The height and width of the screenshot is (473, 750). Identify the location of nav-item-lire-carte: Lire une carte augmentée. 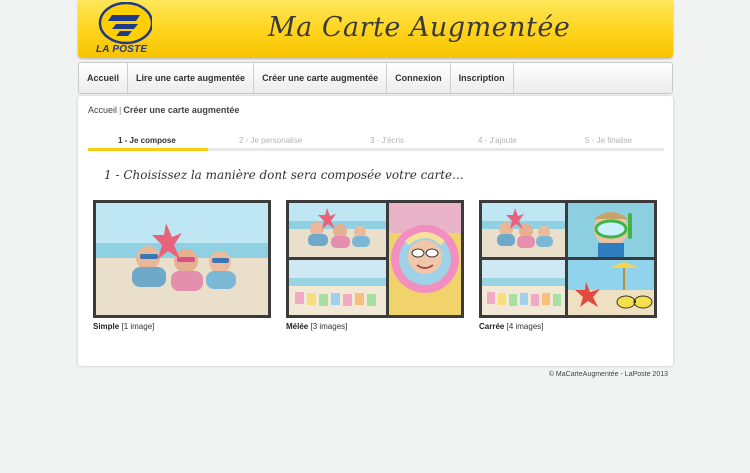
(191, 78).